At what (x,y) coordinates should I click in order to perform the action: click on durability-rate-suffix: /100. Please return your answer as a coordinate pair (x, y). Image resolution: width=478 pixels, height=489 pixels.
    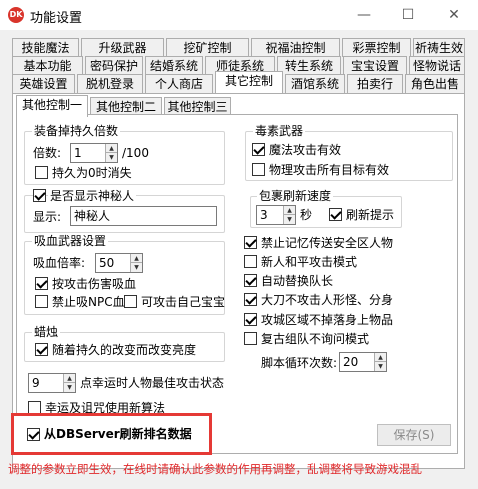
    Looking at the image, I should click on (135, 153).